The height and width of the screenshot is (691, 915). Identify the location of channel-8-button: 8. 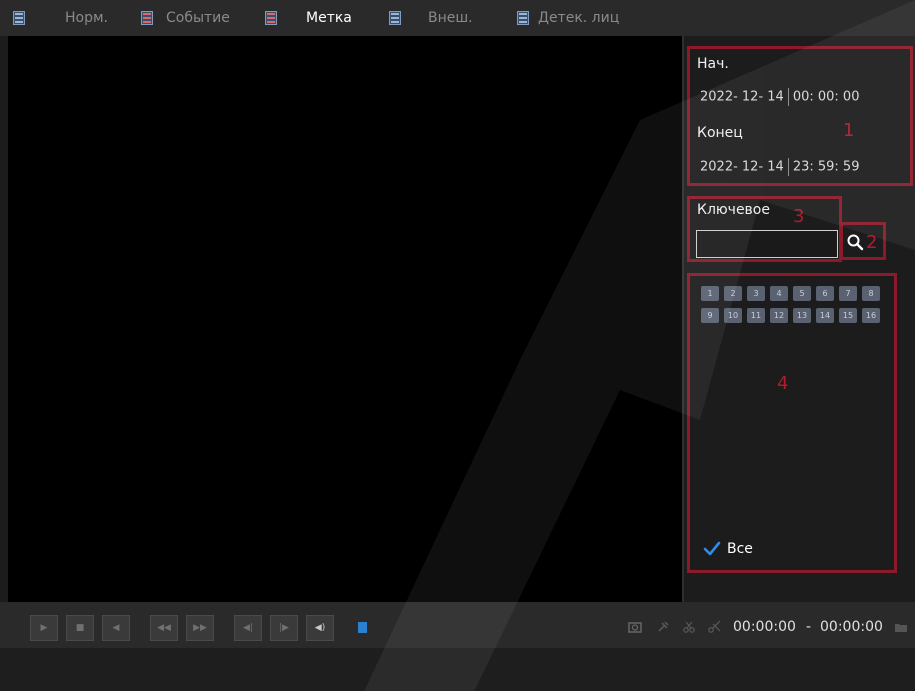
(871, 293).